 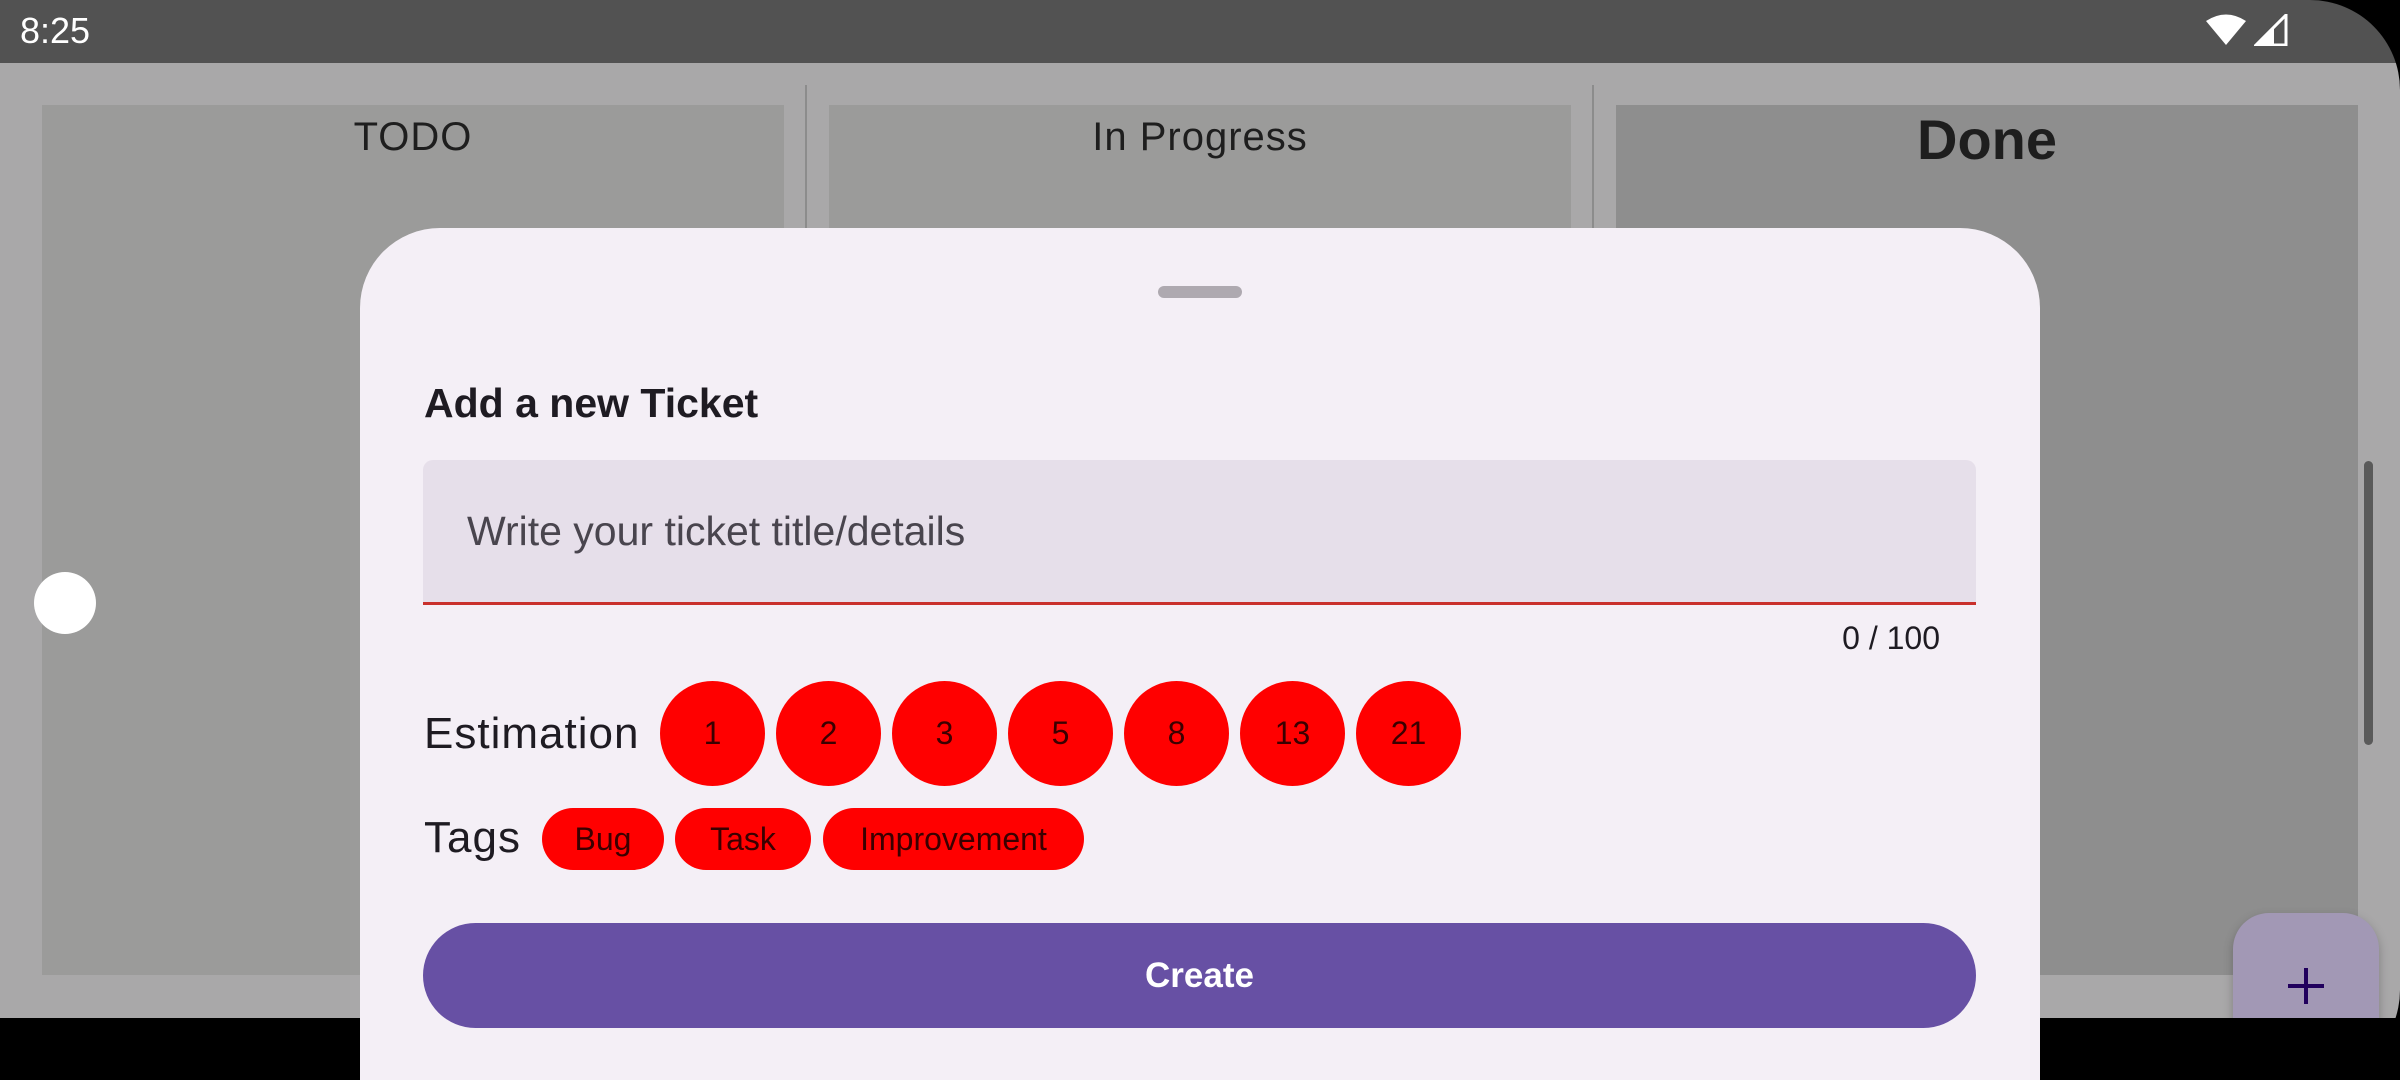 What do you see at coordinates (591, 403) in the screenshot?
I see `sheet-title: Add a new Ticket` at bounding box center [591, 403].